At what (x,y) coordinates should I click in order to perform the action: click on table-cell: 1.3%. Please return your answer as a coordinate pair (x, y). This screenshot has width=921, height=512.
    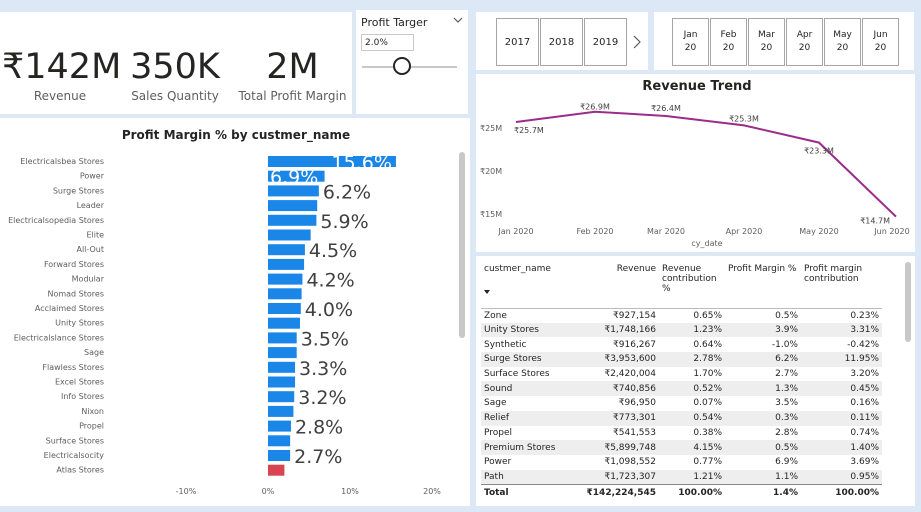
    Looking at the image, I should click on (763, 389).